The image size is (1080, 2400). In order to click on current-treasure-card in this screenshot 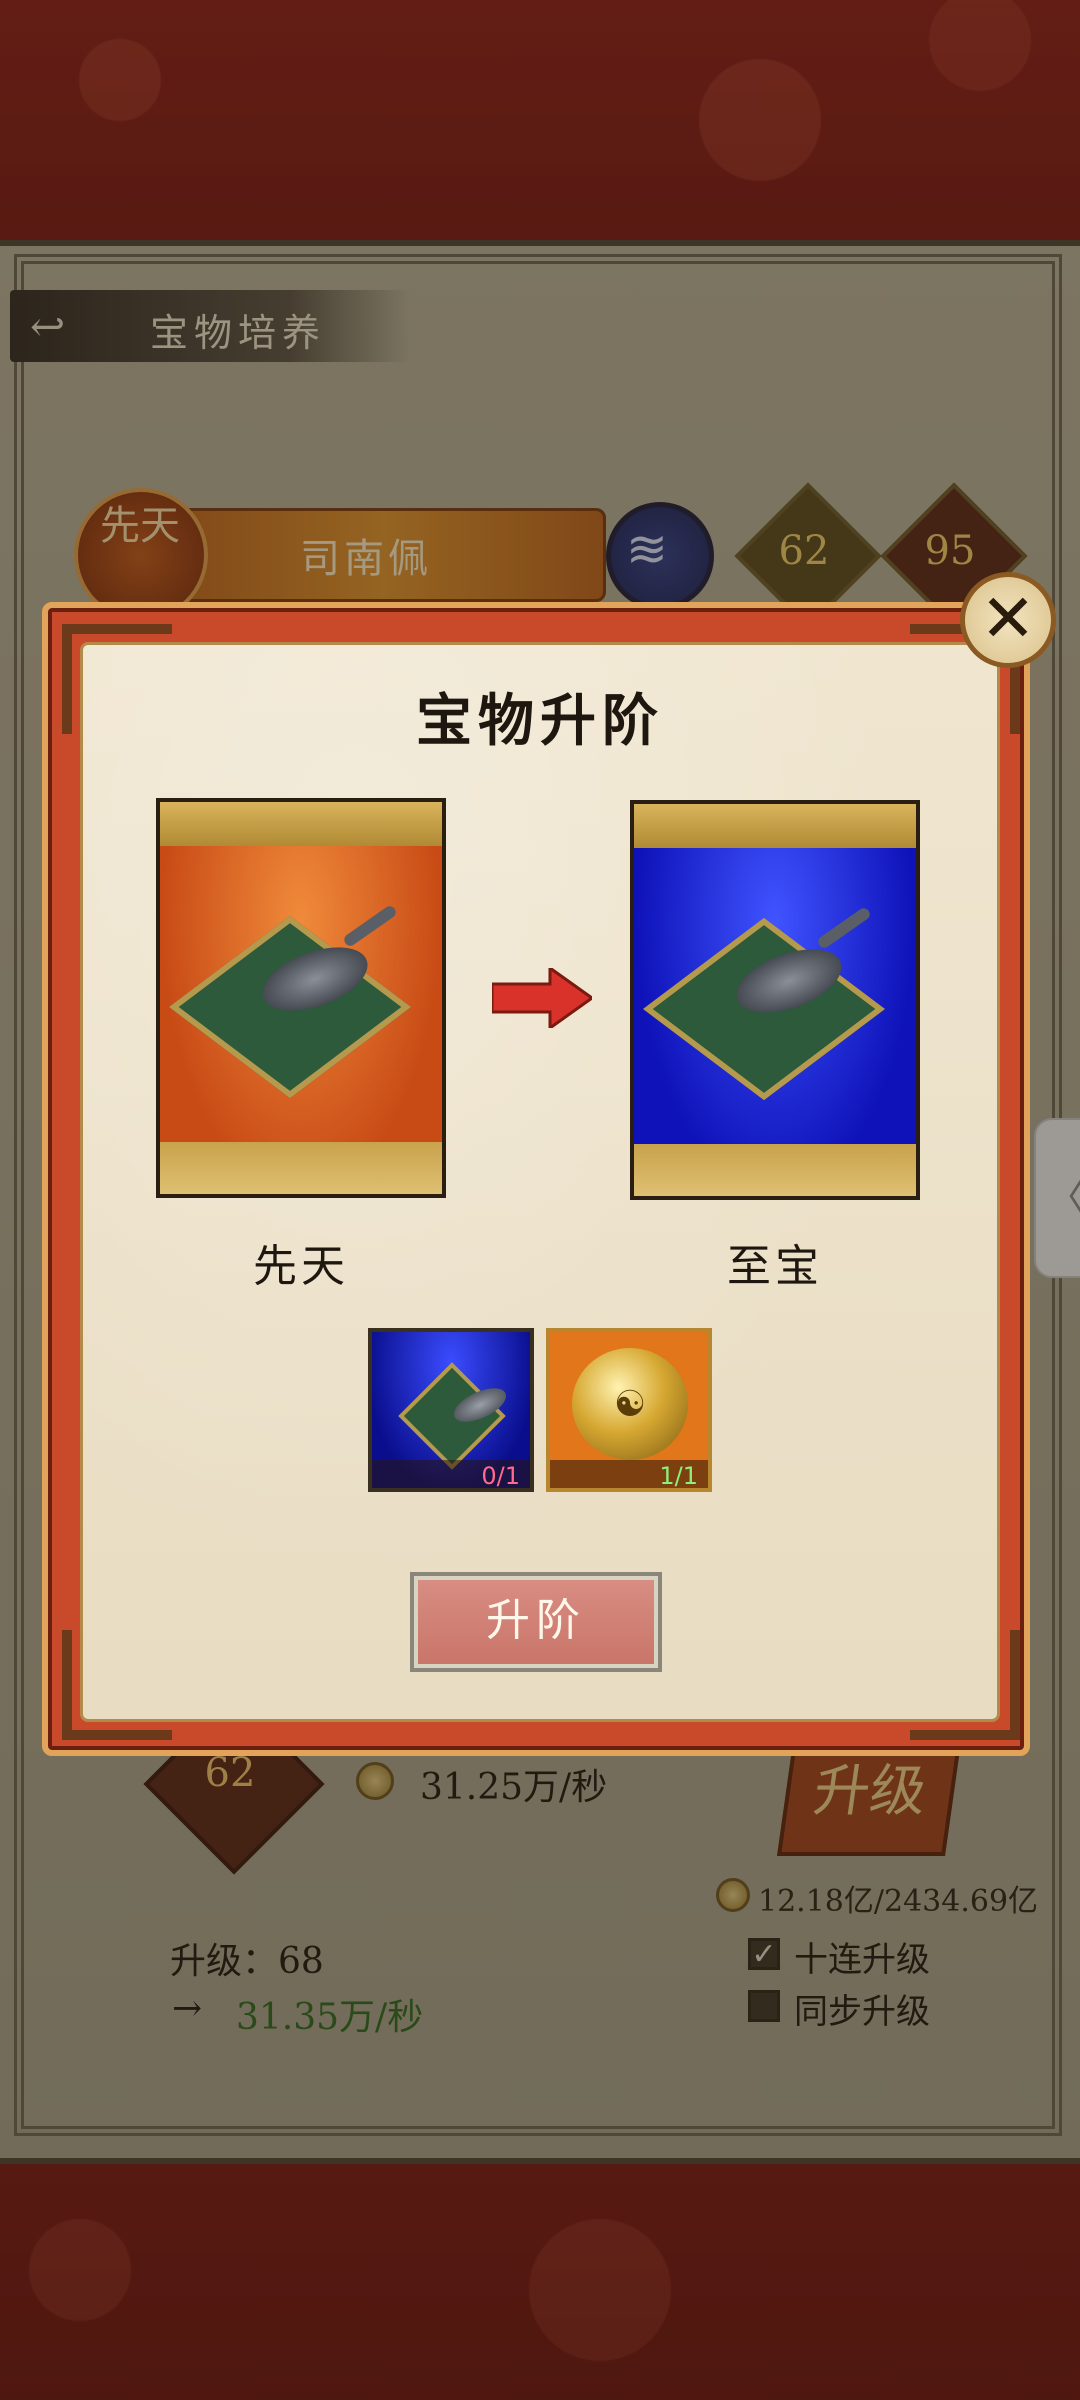, I will do `click(301, 998)`.